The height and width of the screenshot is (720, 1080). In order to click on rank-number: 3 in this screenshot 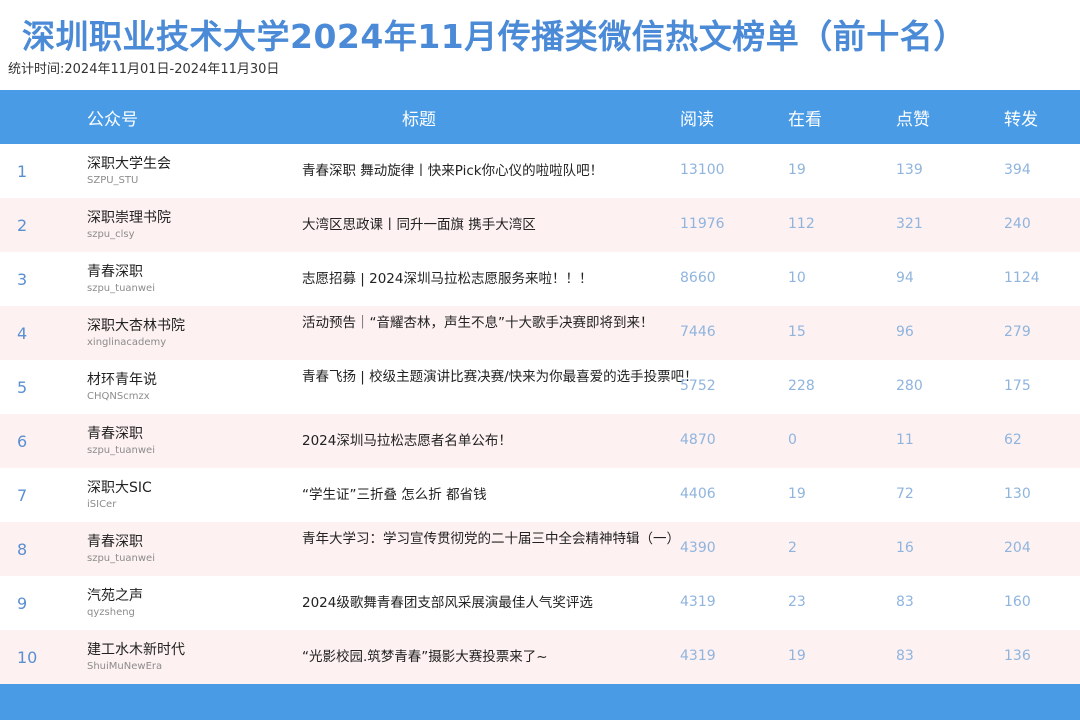, I will do `click(22, 279)`.